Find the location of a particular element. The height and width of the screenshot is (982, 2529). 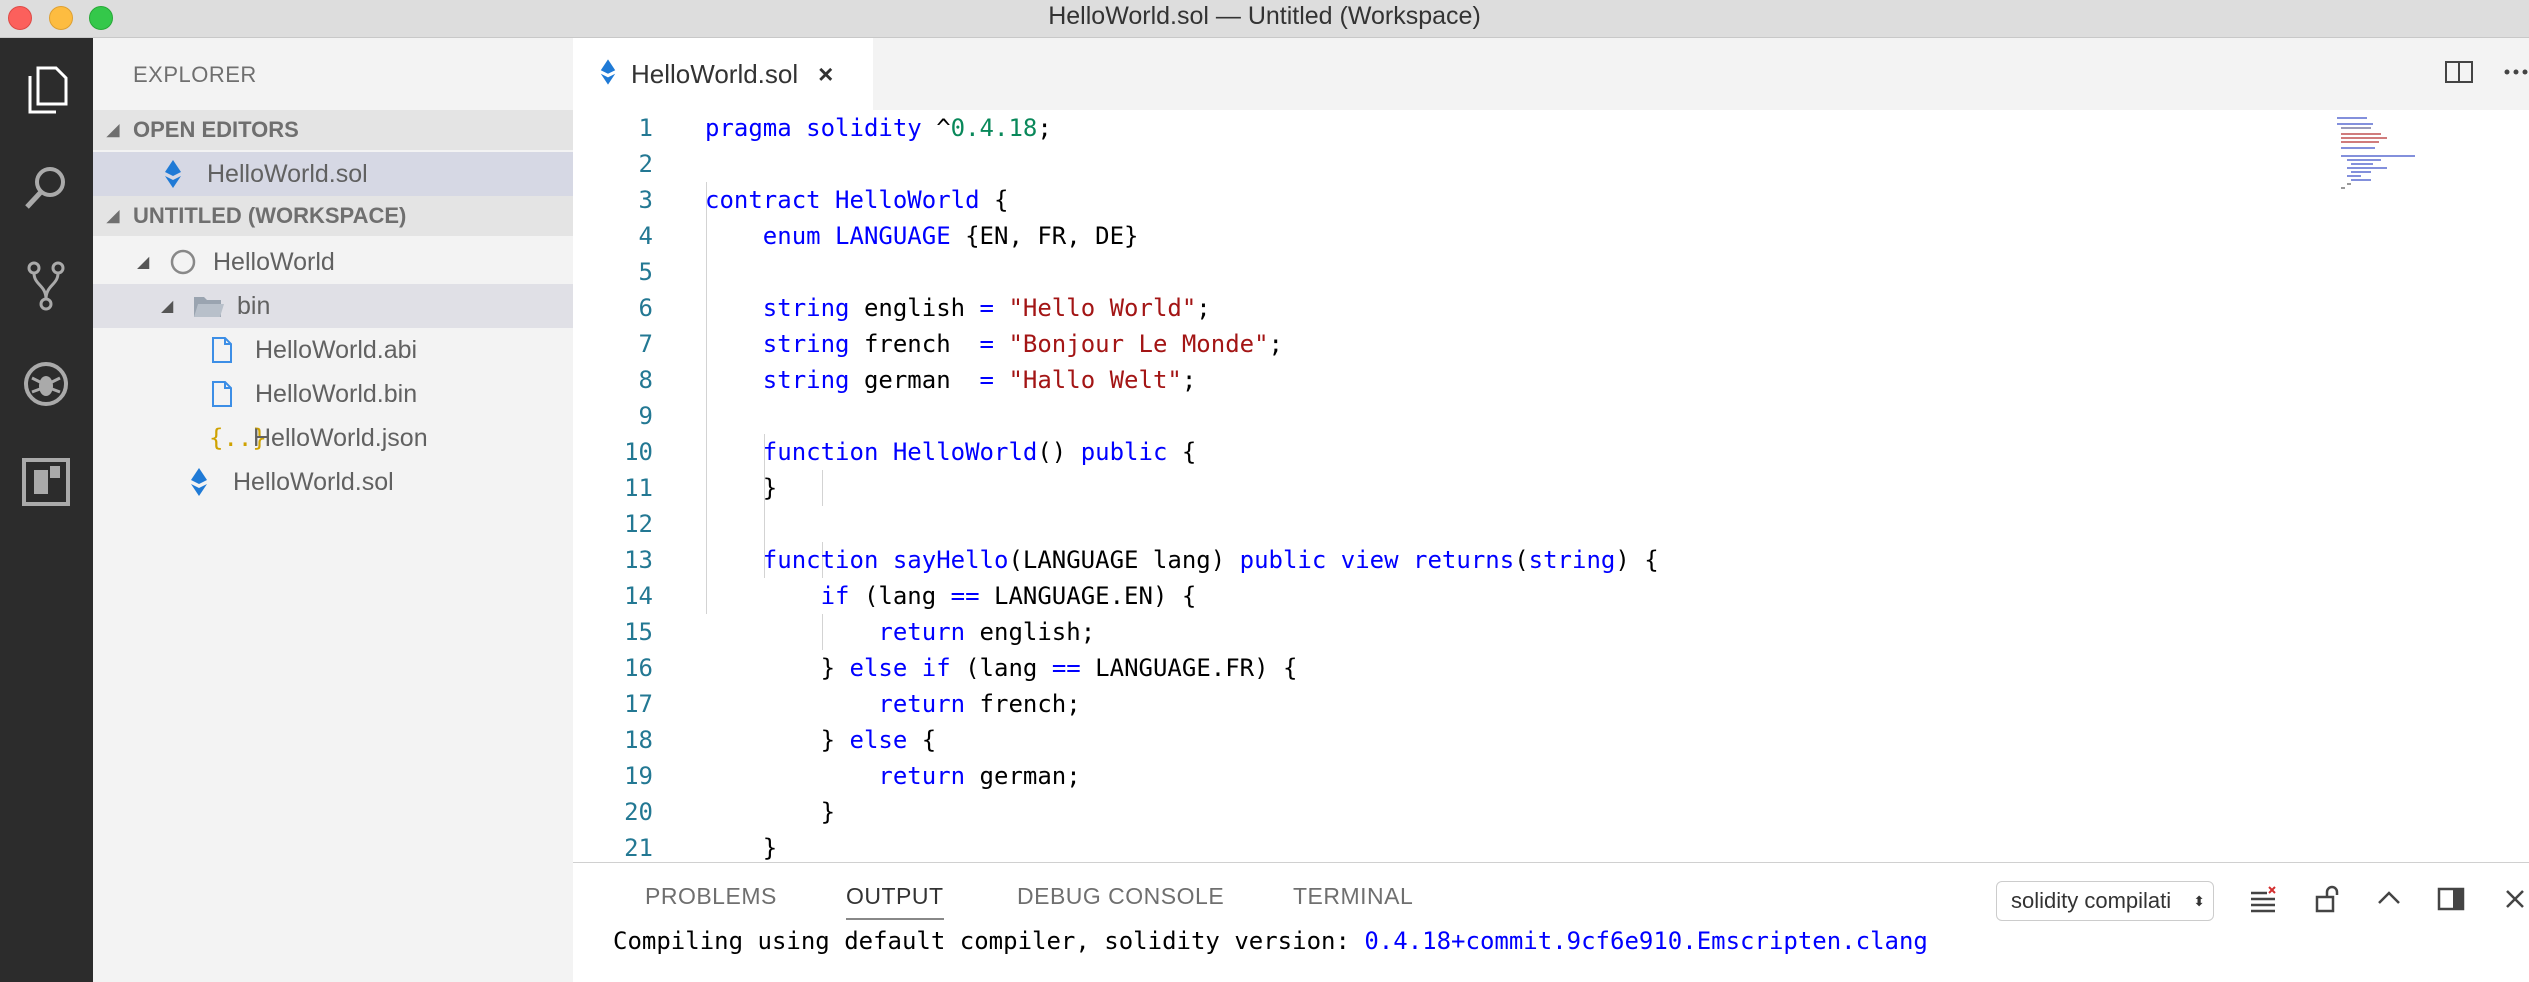

extensions-icon is located at coordinates (46, 482).